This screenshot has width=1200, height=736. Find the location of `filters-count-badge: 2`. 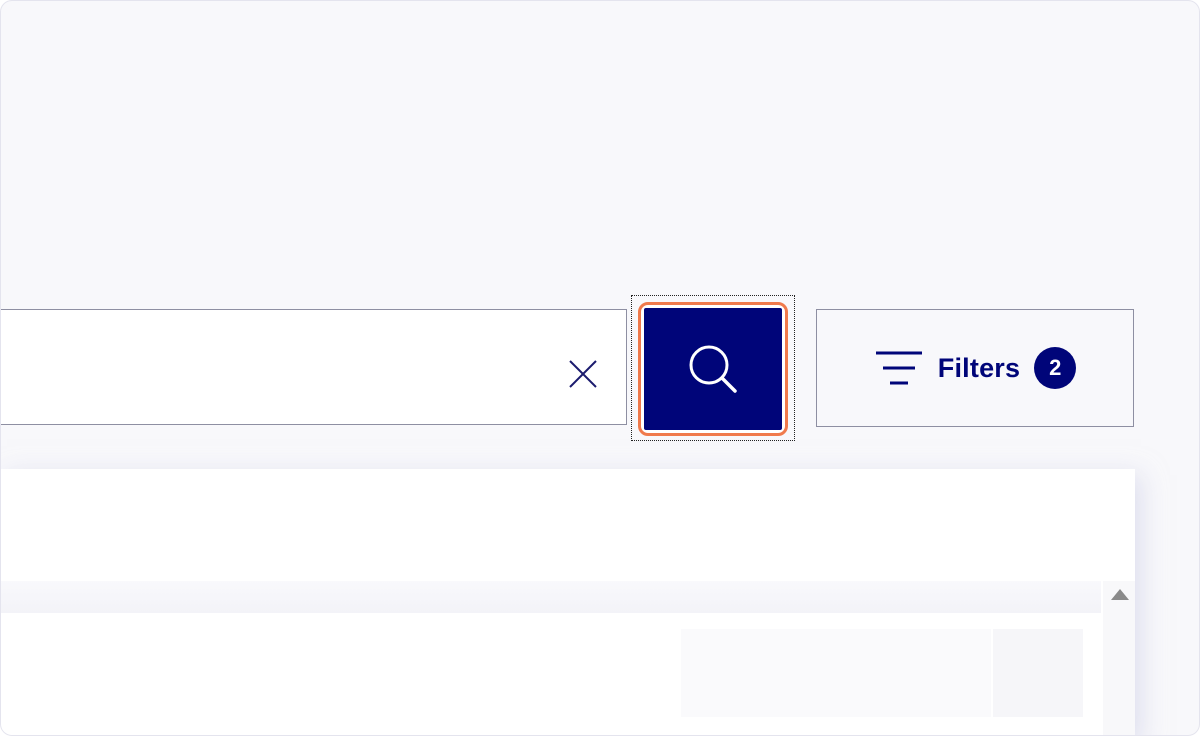

filters-count-badge: 2 is located at coordinates (1055, 368).